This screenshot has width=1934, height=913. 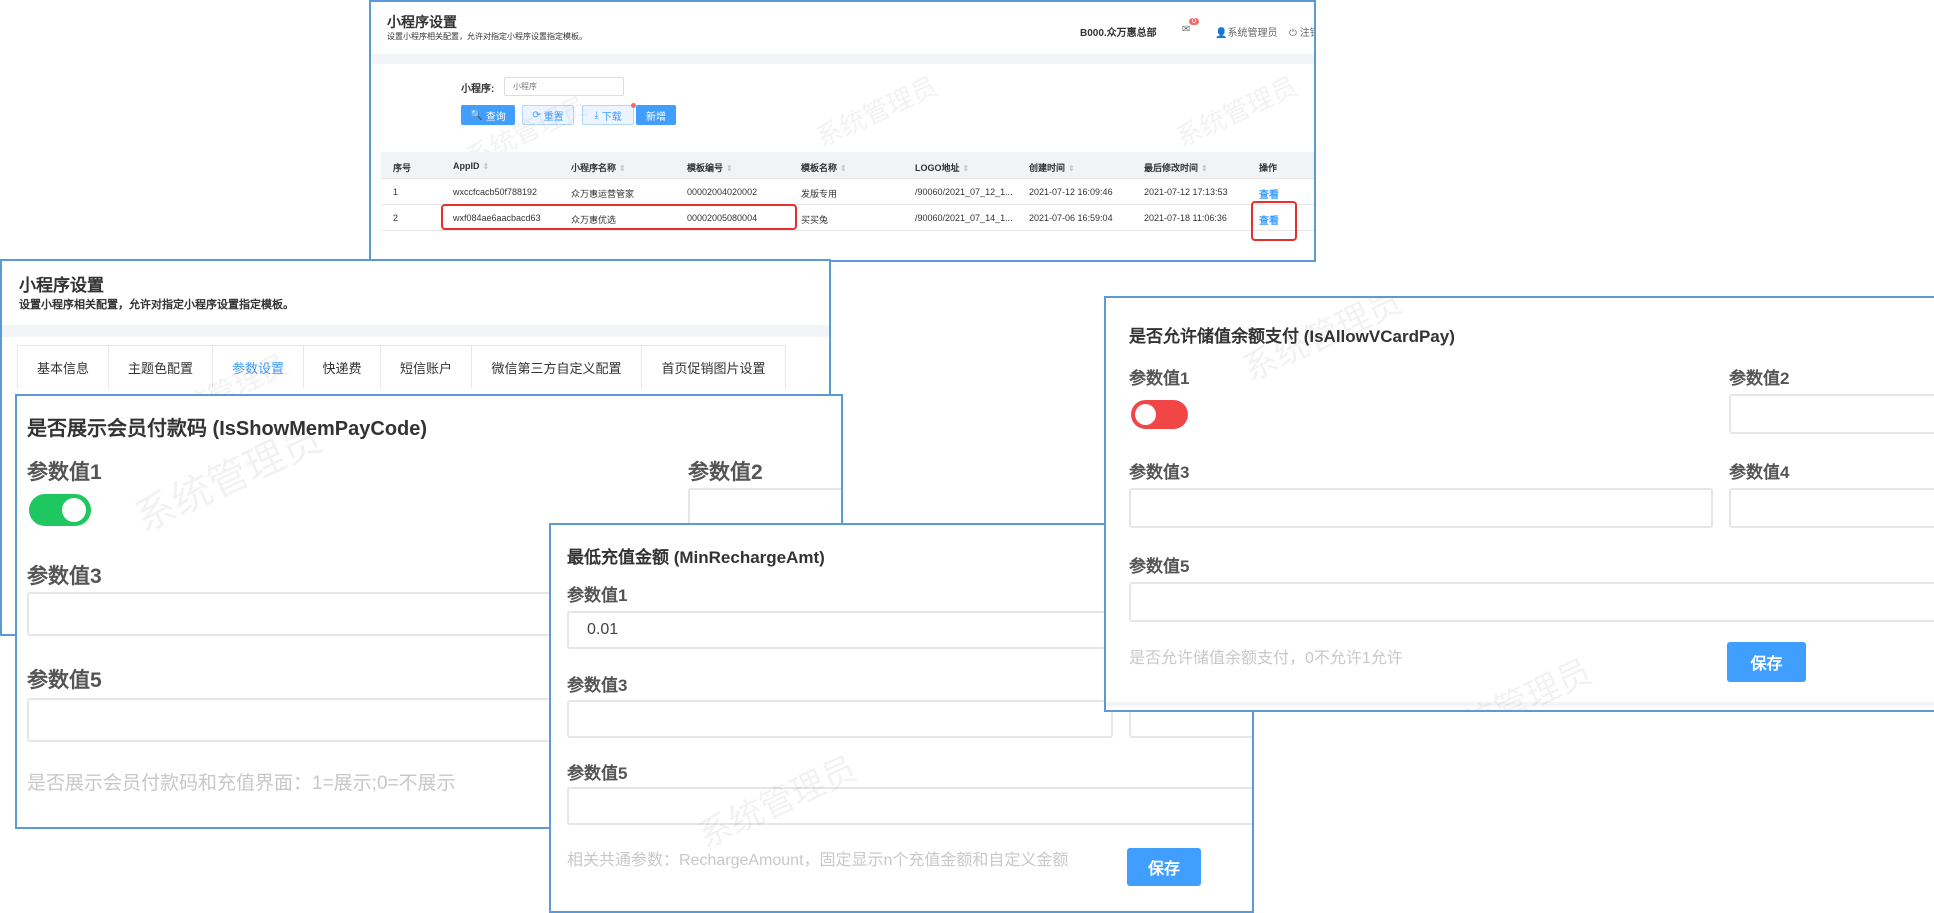 What do you see at coordinates (619, 217) in the screenshot?
I see `highlight-row-box` at bounding box center [619, 217].